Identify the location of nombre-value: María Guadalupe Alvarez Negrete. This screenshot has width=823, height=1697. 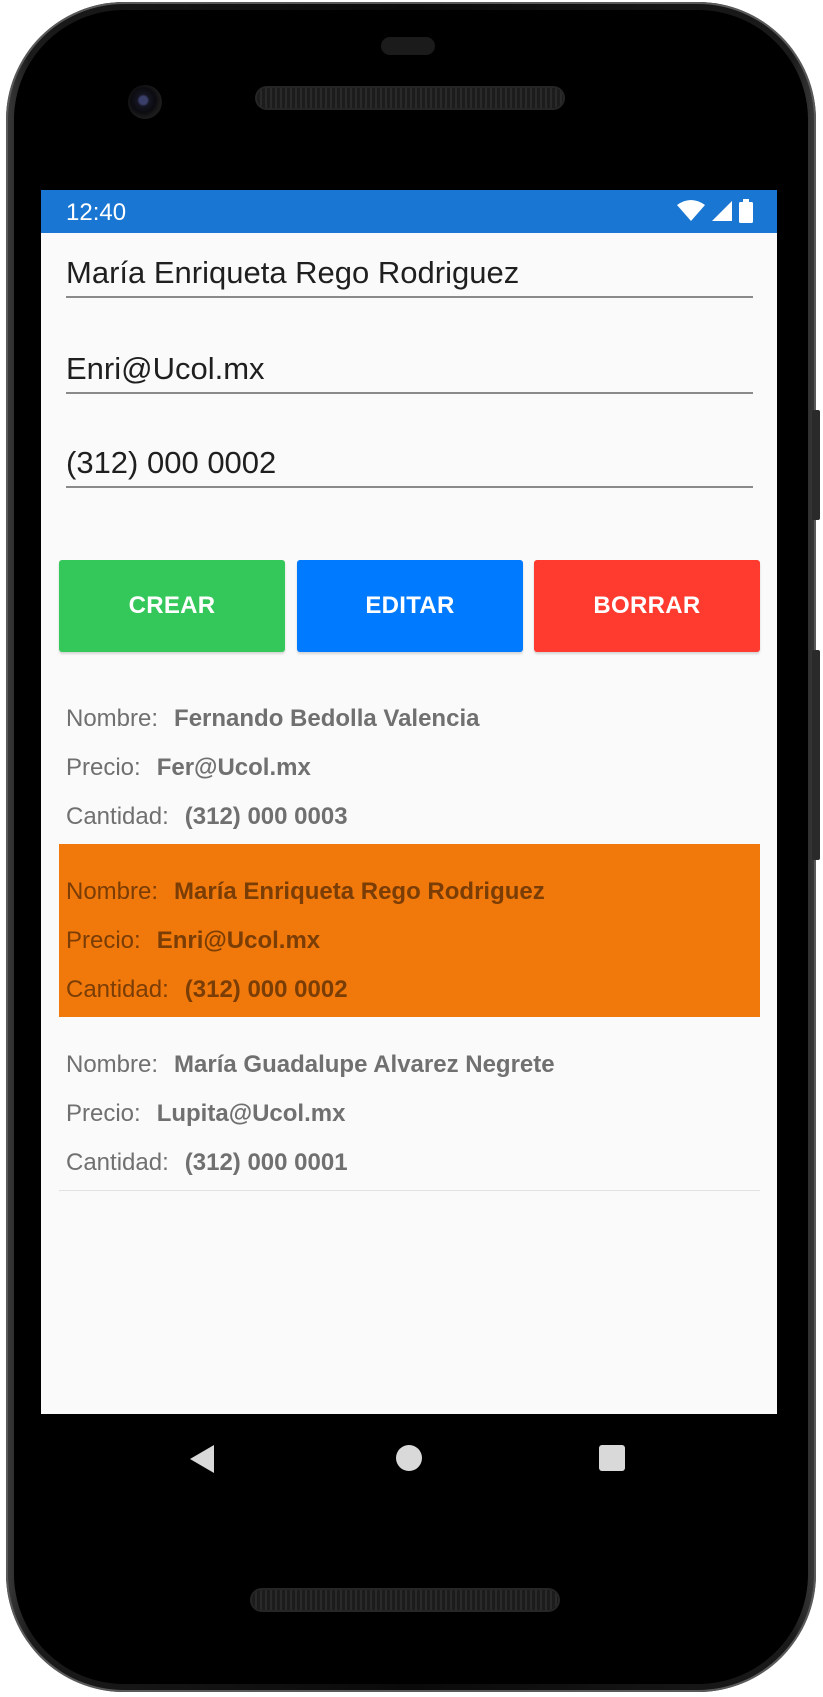
(364, 1064).